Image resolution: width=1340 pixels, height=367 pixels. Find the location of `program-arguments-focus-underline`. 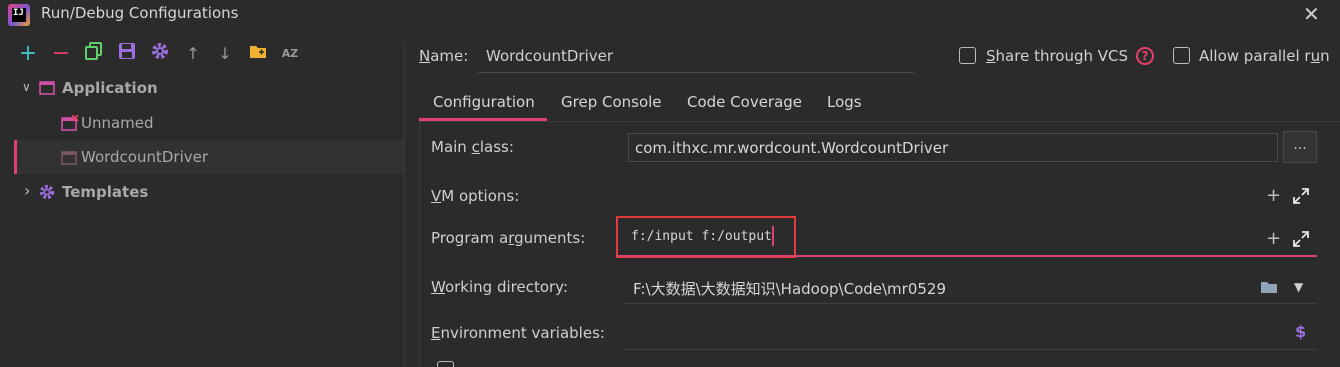

program-arguments-focus-underline is located at coordinates (966, 256).